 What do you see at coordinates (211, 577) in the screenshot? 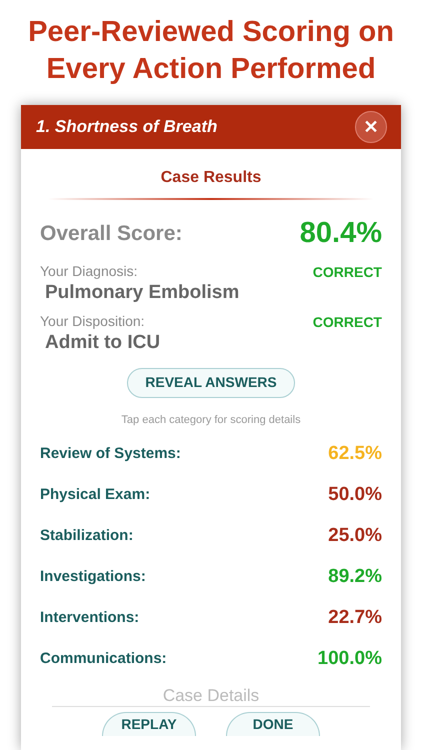
I see `category-row: Investigations: 89.2%` at bounding box center [211, 577].